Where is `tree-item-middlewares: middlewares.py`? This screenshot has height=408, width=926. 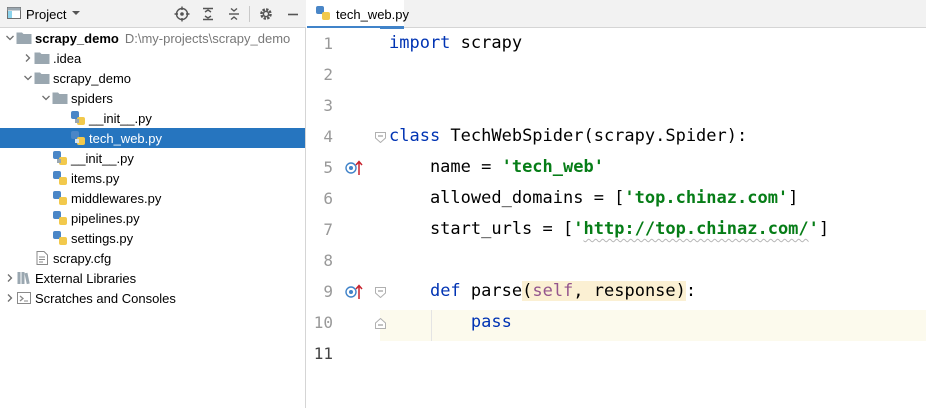 tree-item-middlewares: middlewares.py is located at coordinates (152, 198).